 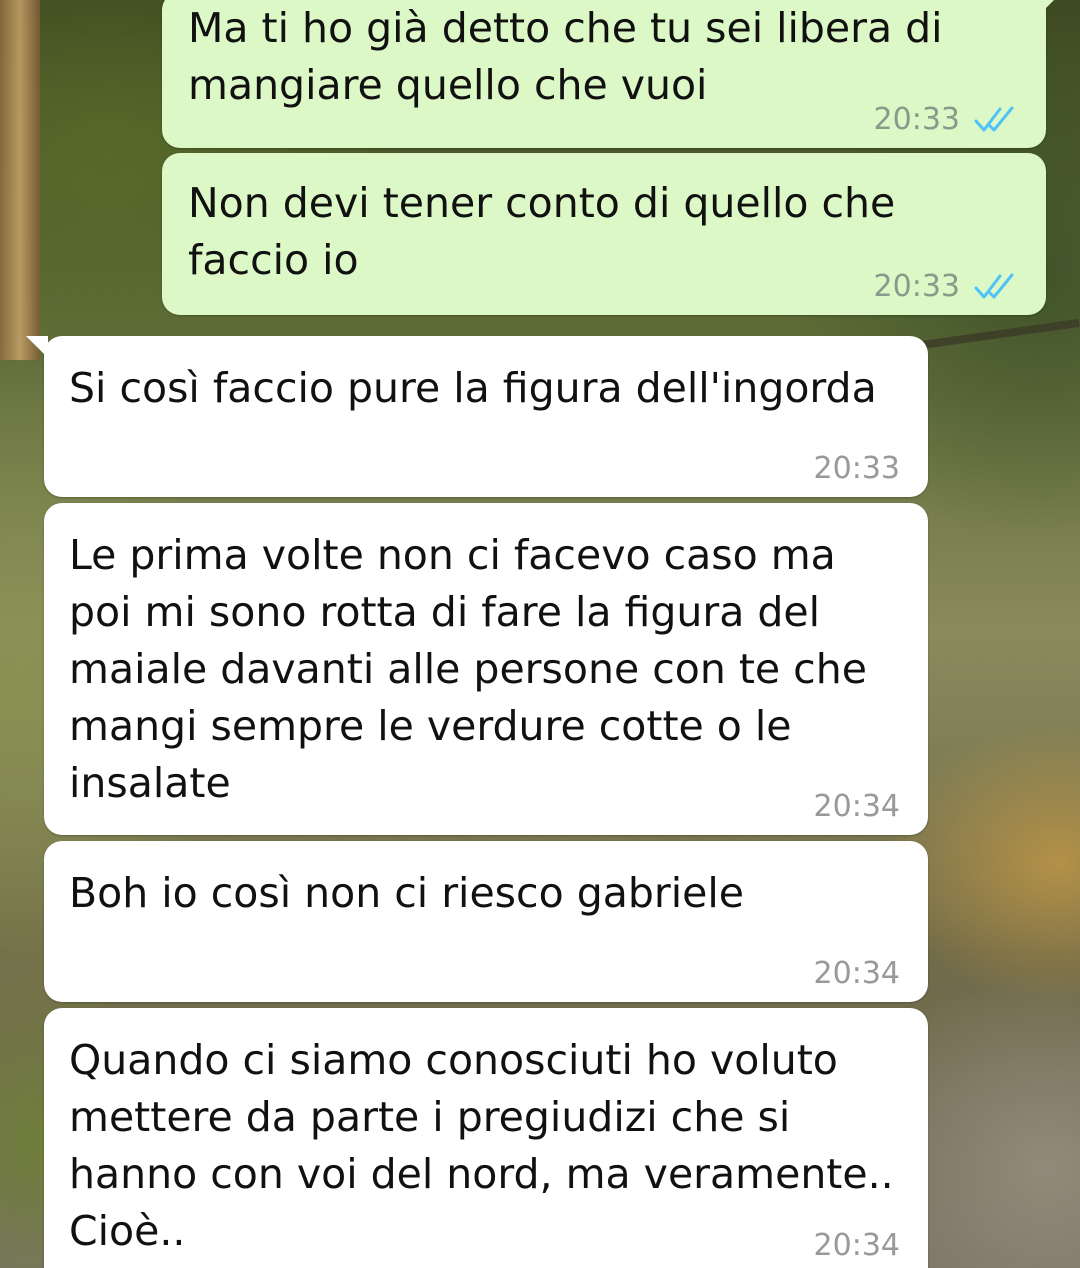 I want to click on chat-wallpaper, so click(x=20, y=180).